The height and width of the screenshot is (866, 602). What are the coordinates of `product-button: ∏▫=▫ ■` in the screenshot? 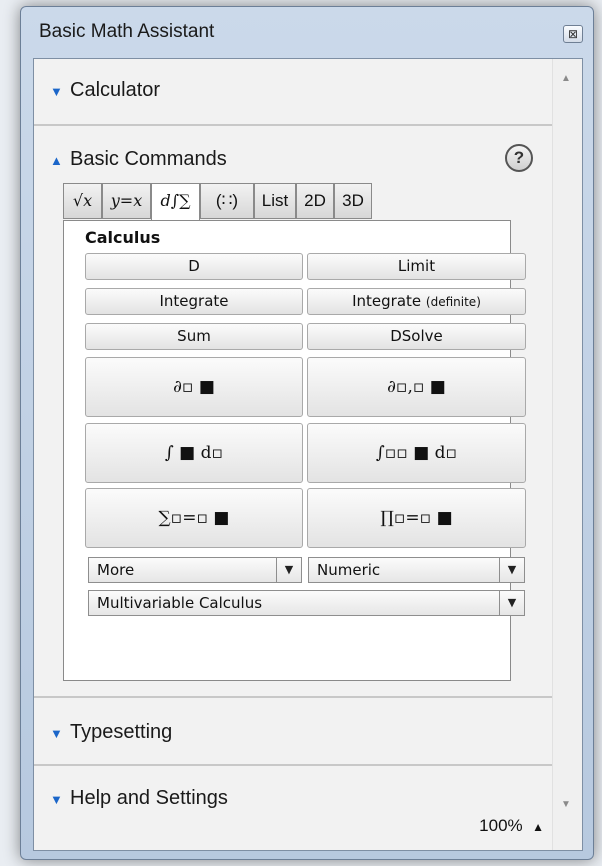 It's located at (416, 518).